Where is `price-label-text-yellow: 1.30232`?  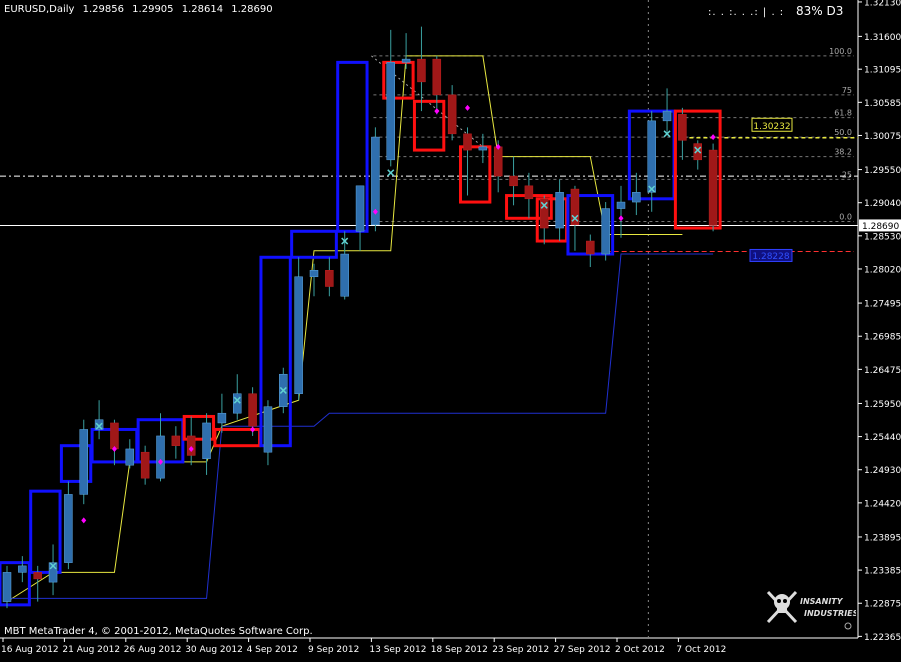
price-label-text-yellow: 1.30232 is located at coordinates (771, 127).